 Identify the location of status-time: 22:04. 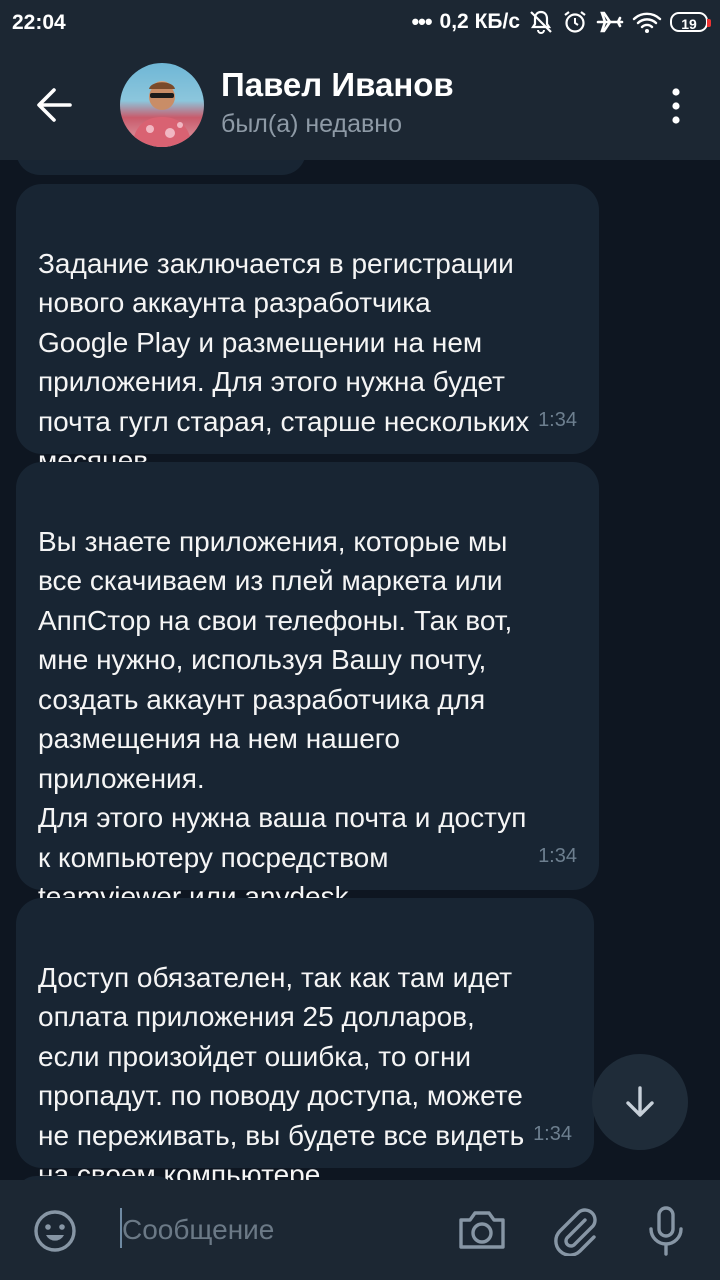
(39, 22).